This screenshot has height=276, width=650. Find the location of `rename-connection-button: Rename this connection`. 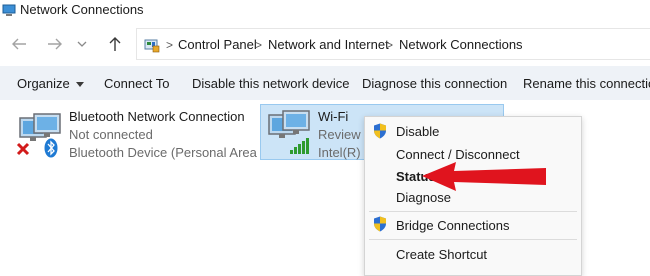

rename-connection-button: Rename this connection is located at coordinates (586, 83).